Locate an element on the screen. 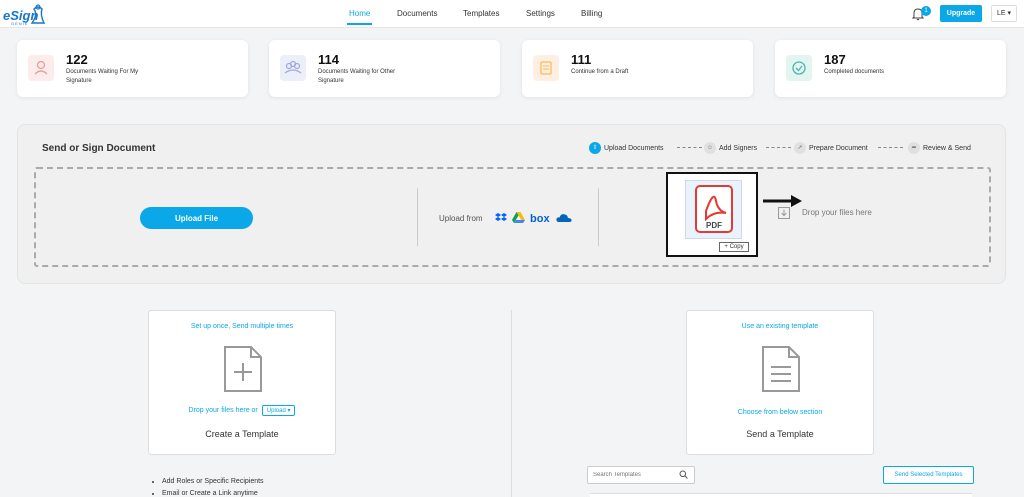 The height and width of the screenshot is (497, 1024). stat-label: Completed documents is located at coordinates (854, 72).